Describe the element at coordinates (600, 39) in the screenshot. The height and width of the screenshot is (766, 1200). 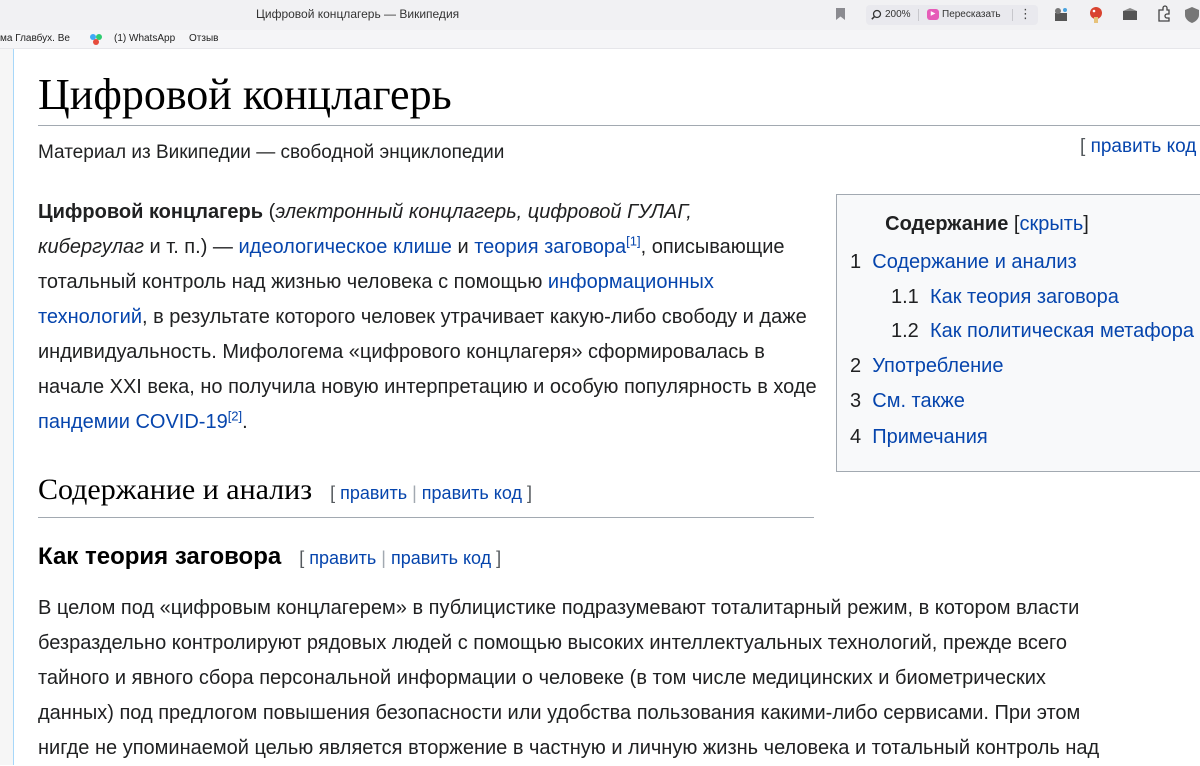
I see `bookmarks-bar: ма Главбух. Ве (1) WhatsApp Отзыв` at that location.